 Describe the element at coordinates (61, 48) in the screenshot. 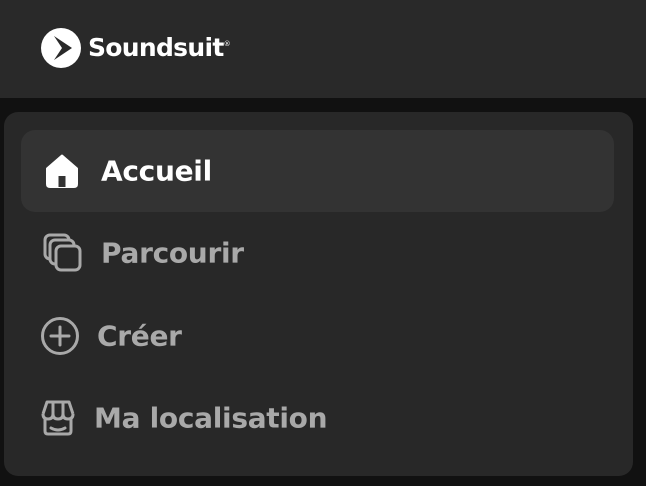

I see `soundsuit-logo-icon` at that location.